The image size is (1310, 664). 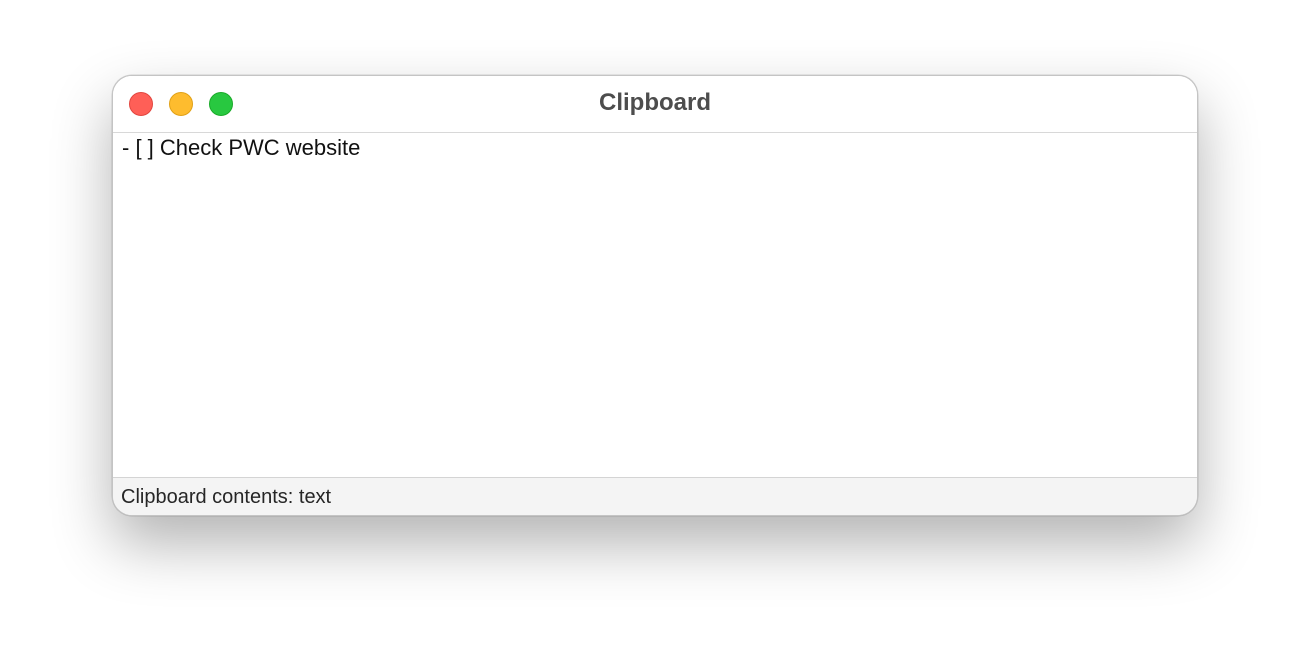 What do you see at coordinates (655, 496) in the screenshot?
I see `status-bar: Clipboard contents: text` at bounding box center [655, 496].